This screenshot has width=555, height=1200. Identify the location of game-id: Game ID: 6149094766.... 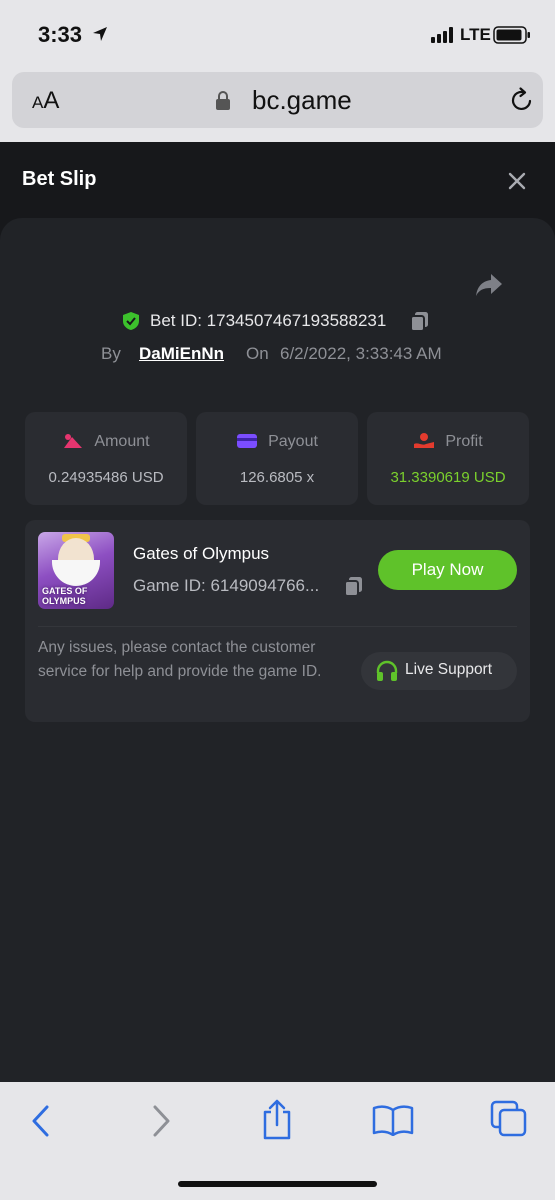
(226, 585).